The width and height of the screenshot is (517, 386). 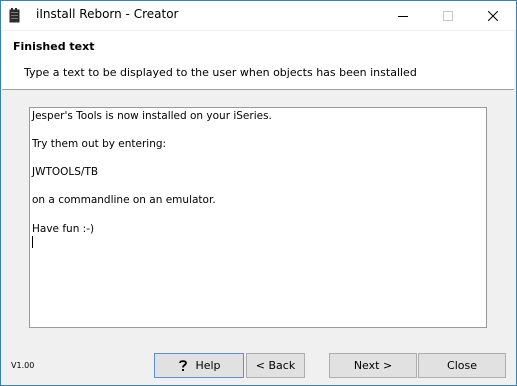 What do you see at coordinates (258, 15) in the screenshot?
I see `title-bar: iInstall Reborn - Creator` at bounding box center [258, 15].